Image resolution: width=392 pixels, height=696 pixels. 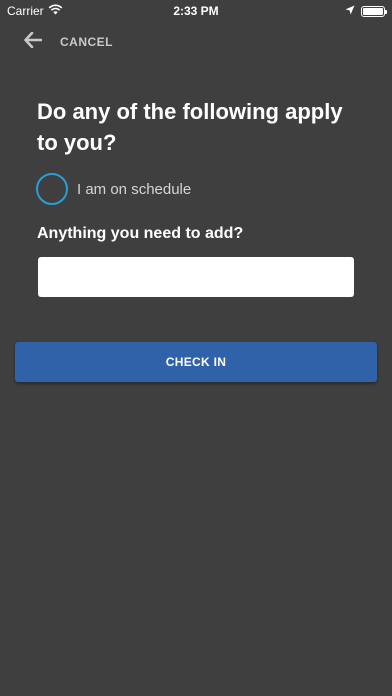 I want to click on wifi-icon, so click(x=55, y=11).